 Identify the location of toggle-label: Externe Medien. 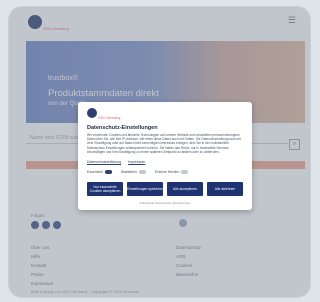
(167, 172).